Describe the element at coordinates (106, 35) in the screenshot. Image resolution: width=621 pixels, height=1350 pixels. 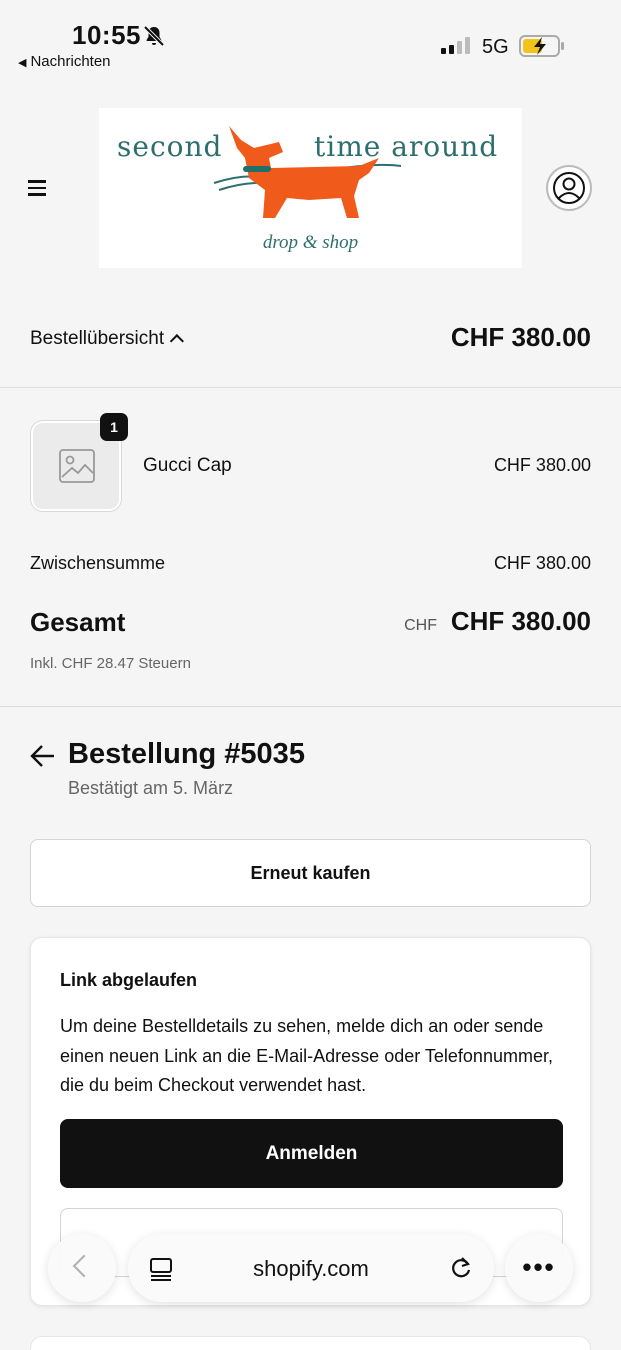
I see `status-time: 10:55` at that location.